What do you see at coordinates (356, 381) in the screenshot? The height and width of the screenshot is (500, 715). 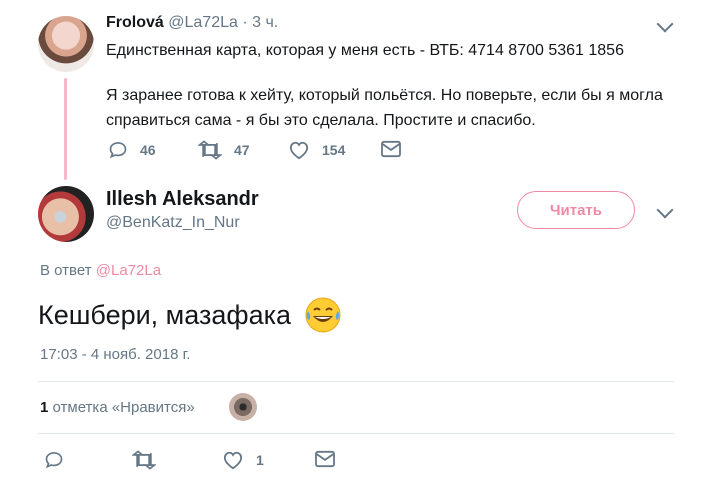 I see `divider-top` at bounding box center [356, 381].